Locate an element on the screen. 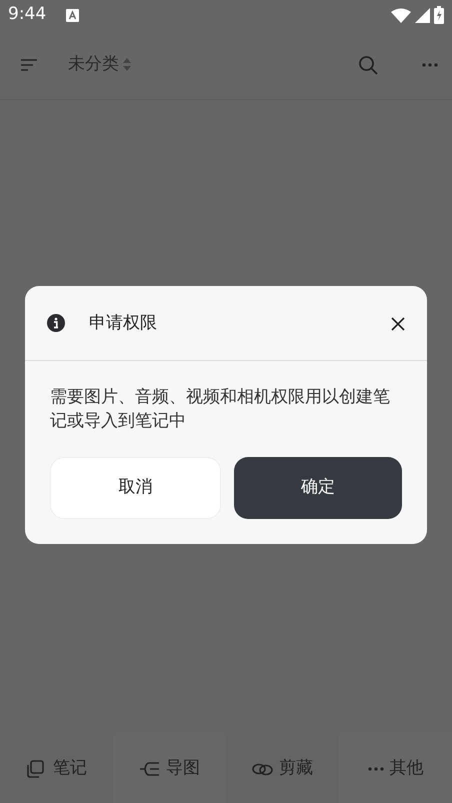 The image size is (452, 803). notification-icon is located at coordinates (73, 15).